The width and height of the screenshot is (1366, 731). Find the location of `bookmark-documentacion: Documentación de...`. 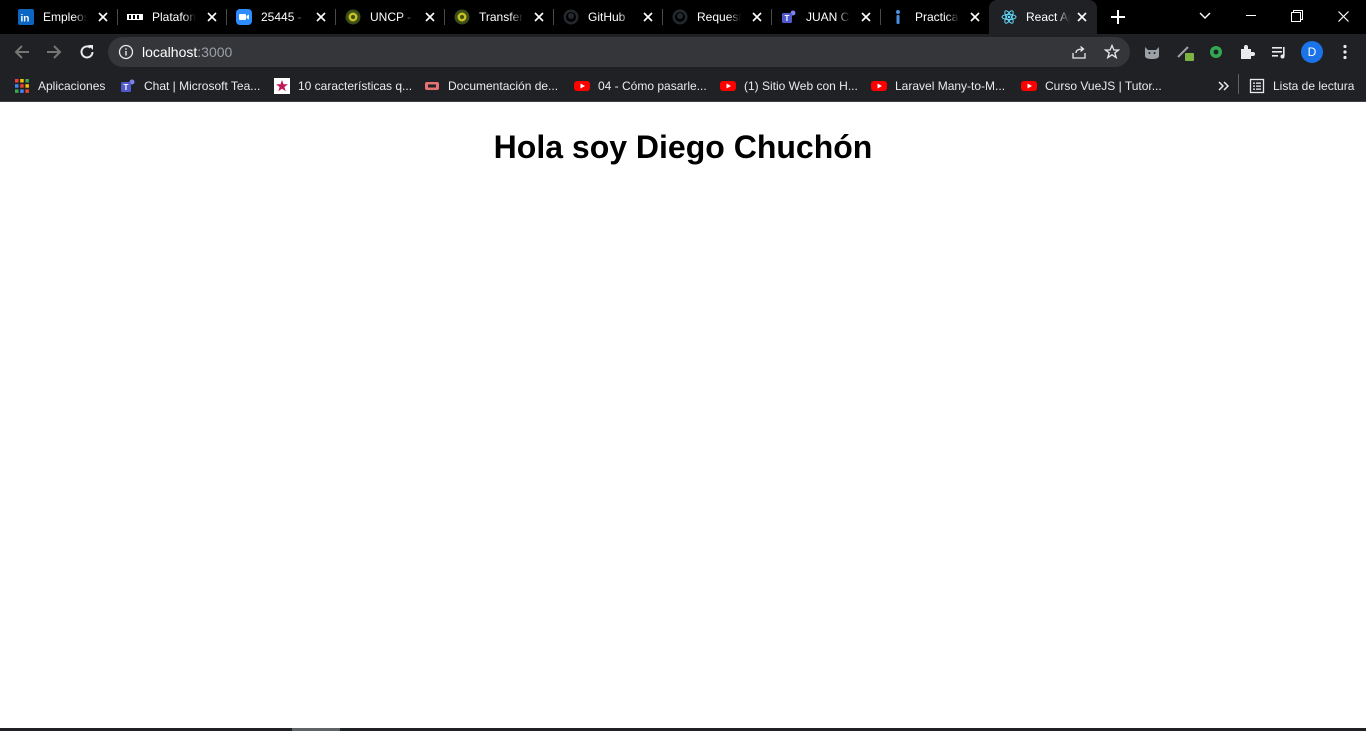

bookmark-documentacion: Documentación de... is located at coordinates (491, 86).